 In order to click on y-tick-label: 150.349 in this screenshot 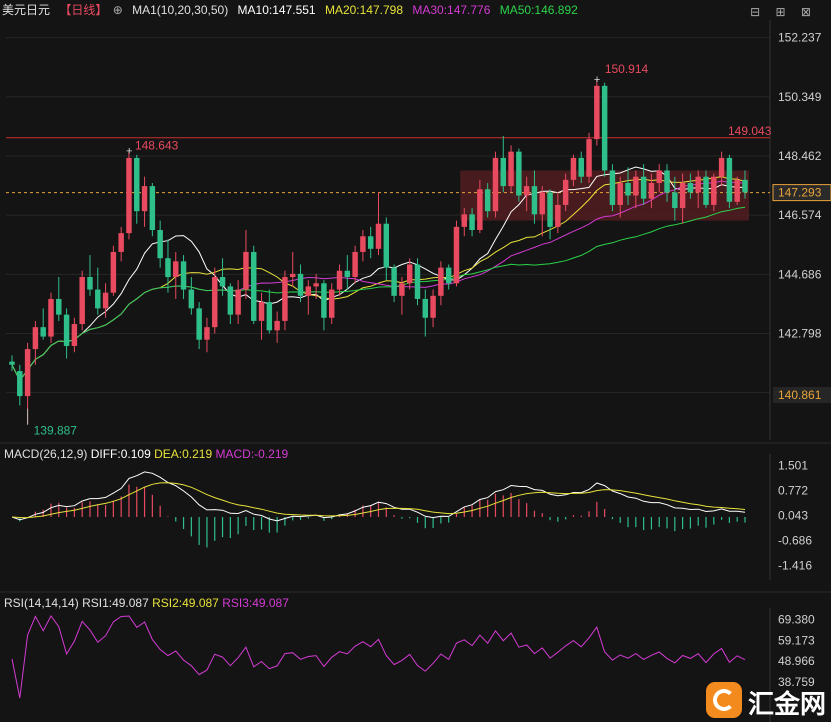, I will do `click(800, 97)`.